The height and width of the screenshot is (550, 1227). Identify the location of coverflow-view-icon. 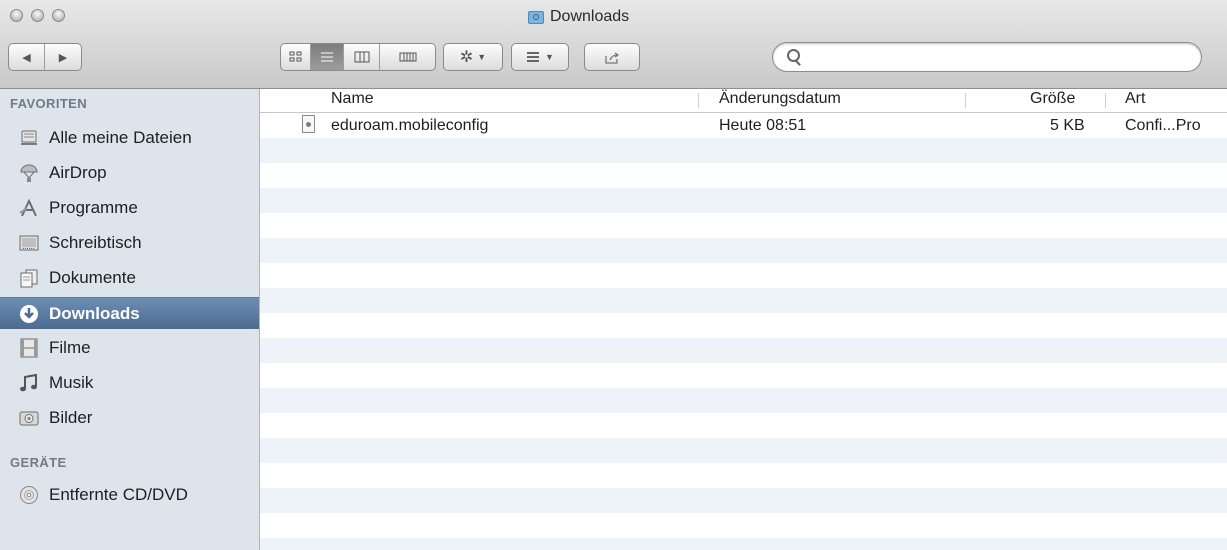
(407, 57).